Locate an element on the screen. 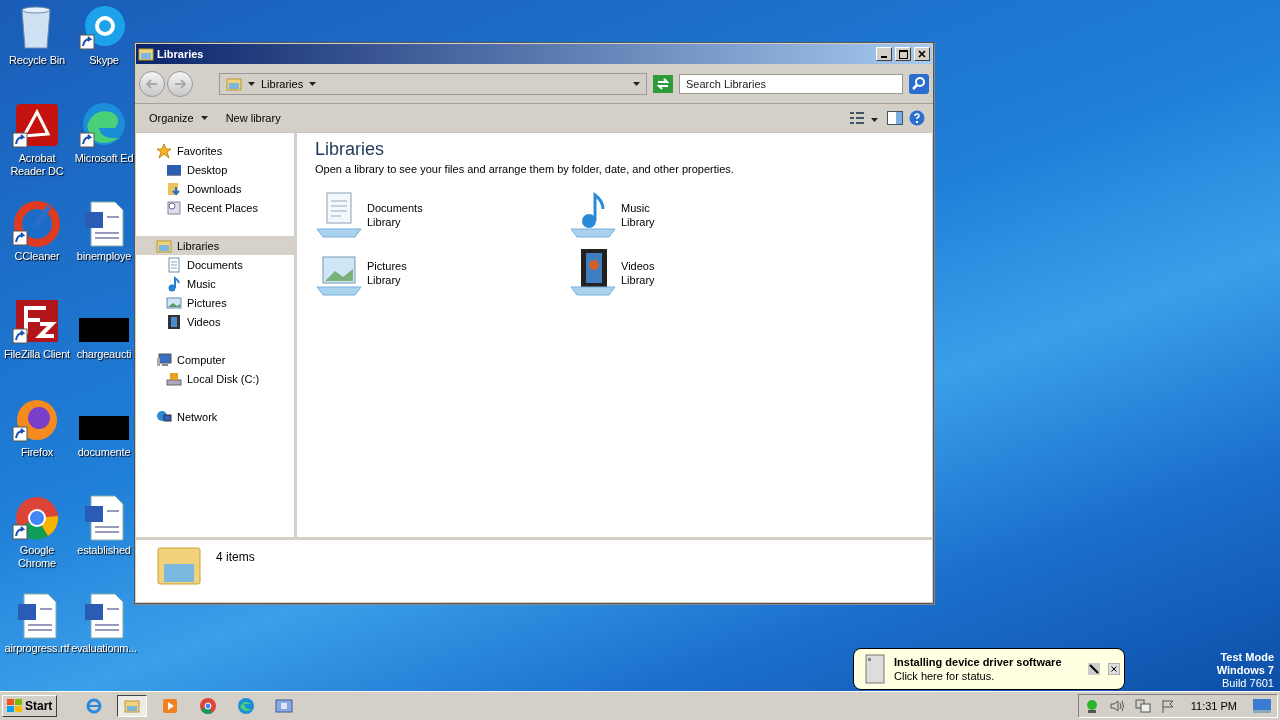 This screenshot has height=720, width=1280. maximize-button is located at coordinates (903, 54).